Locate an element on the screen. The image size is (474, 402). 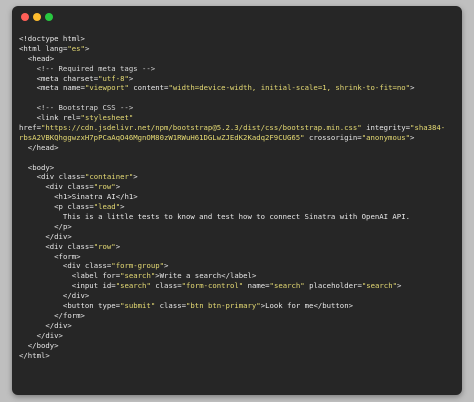
code-token: charset is located at coordinates (78, 78).